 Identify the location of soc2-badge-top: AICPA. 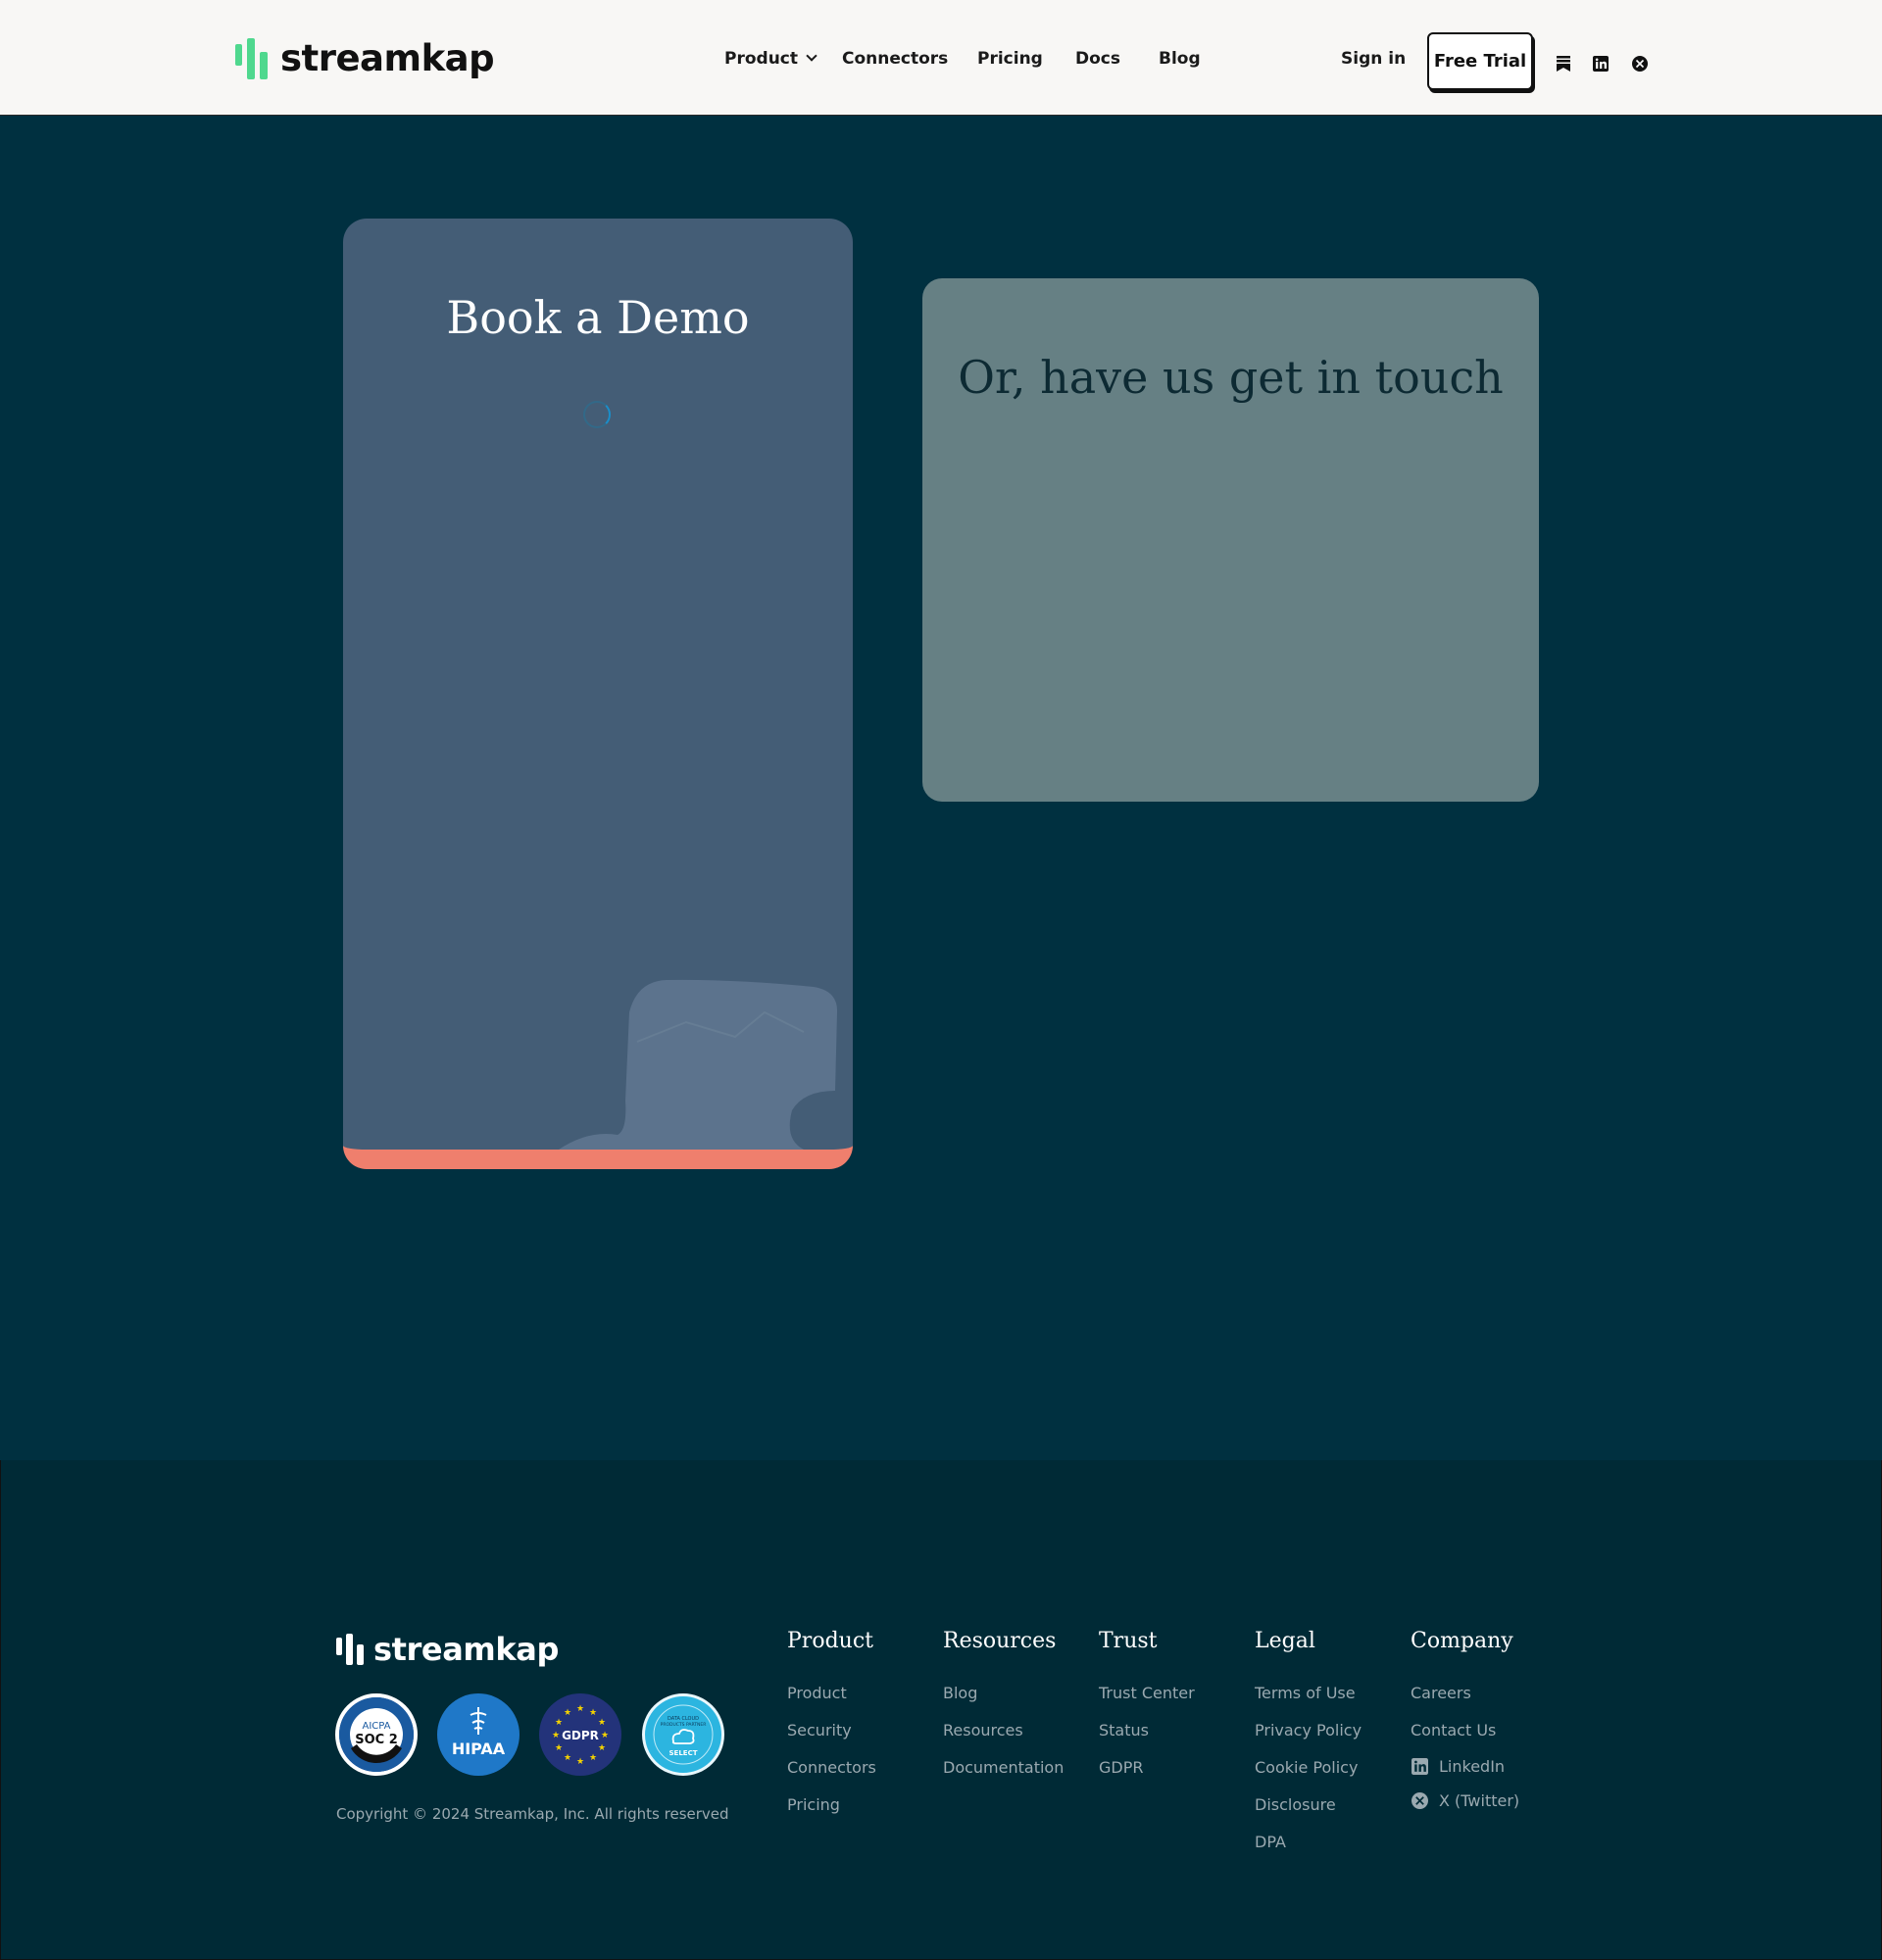
(376, 1726).